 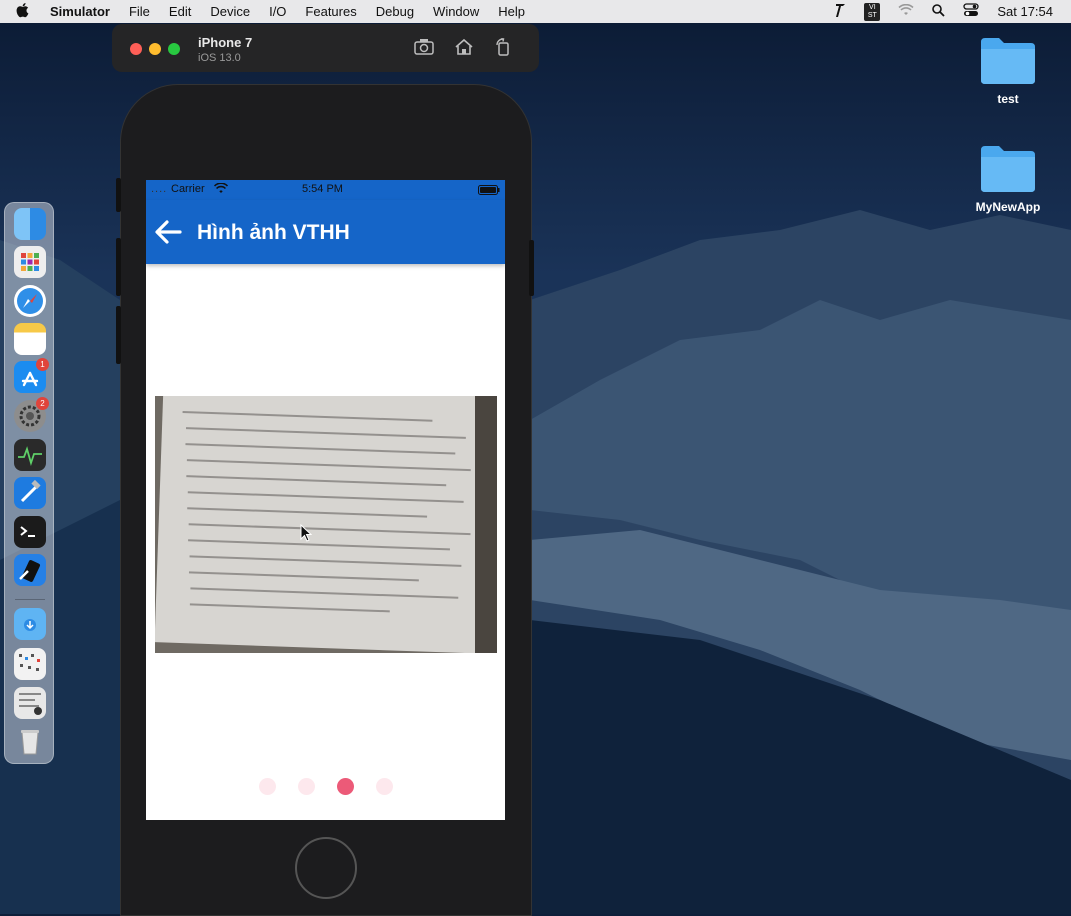 I want to click on xcode-icon, so click(x=30, y=493).